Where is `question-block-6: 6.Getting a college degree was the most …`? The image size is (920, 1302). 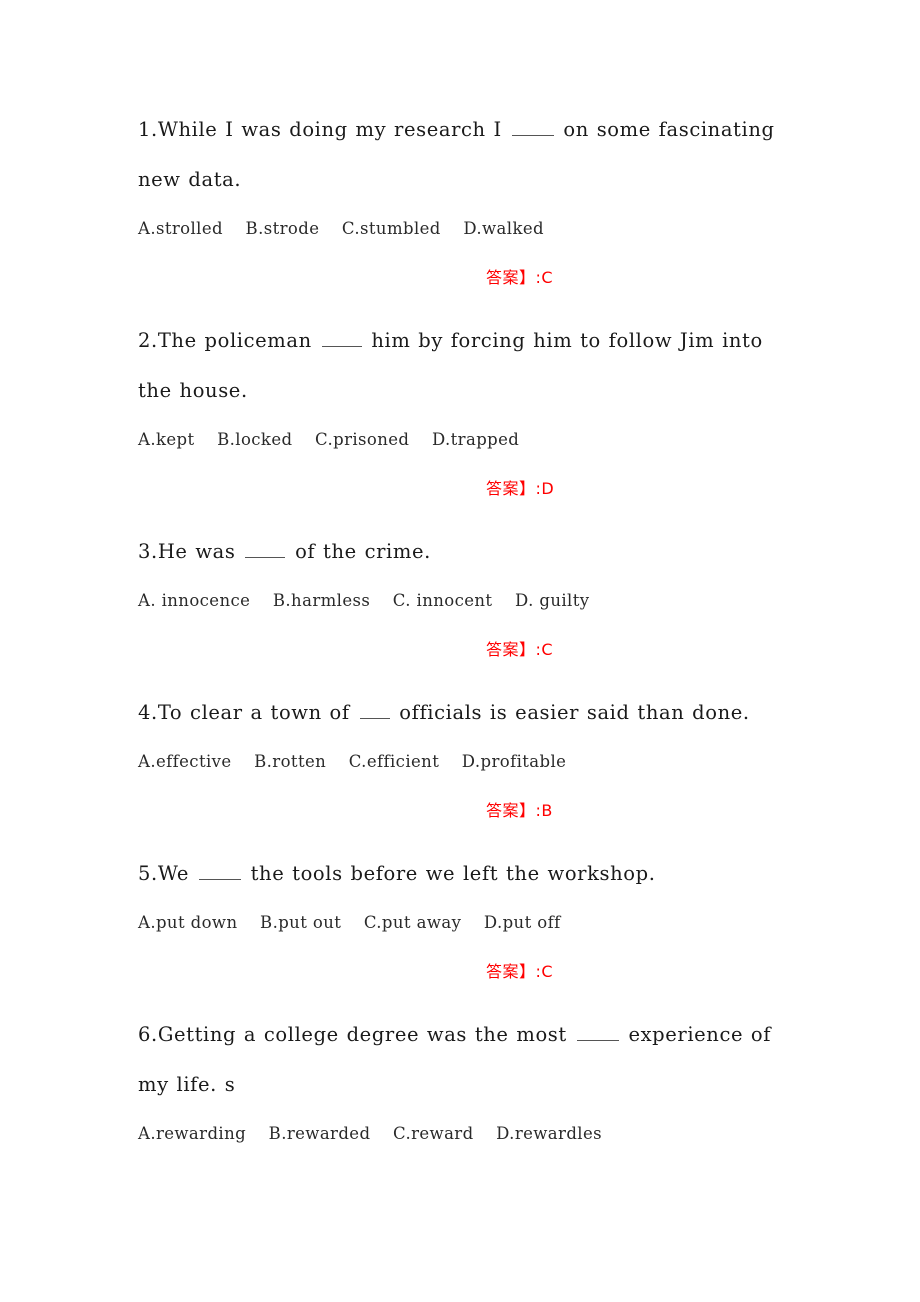
question-block-6: 6.Getting a college degree was the most … is located at coordinates (461, 1084).